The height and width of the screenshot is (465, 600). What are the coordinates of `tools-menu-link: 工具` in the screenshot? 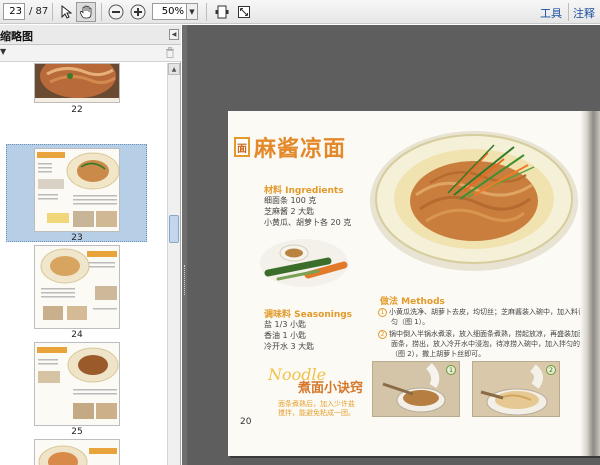 It's located at (551, 13).